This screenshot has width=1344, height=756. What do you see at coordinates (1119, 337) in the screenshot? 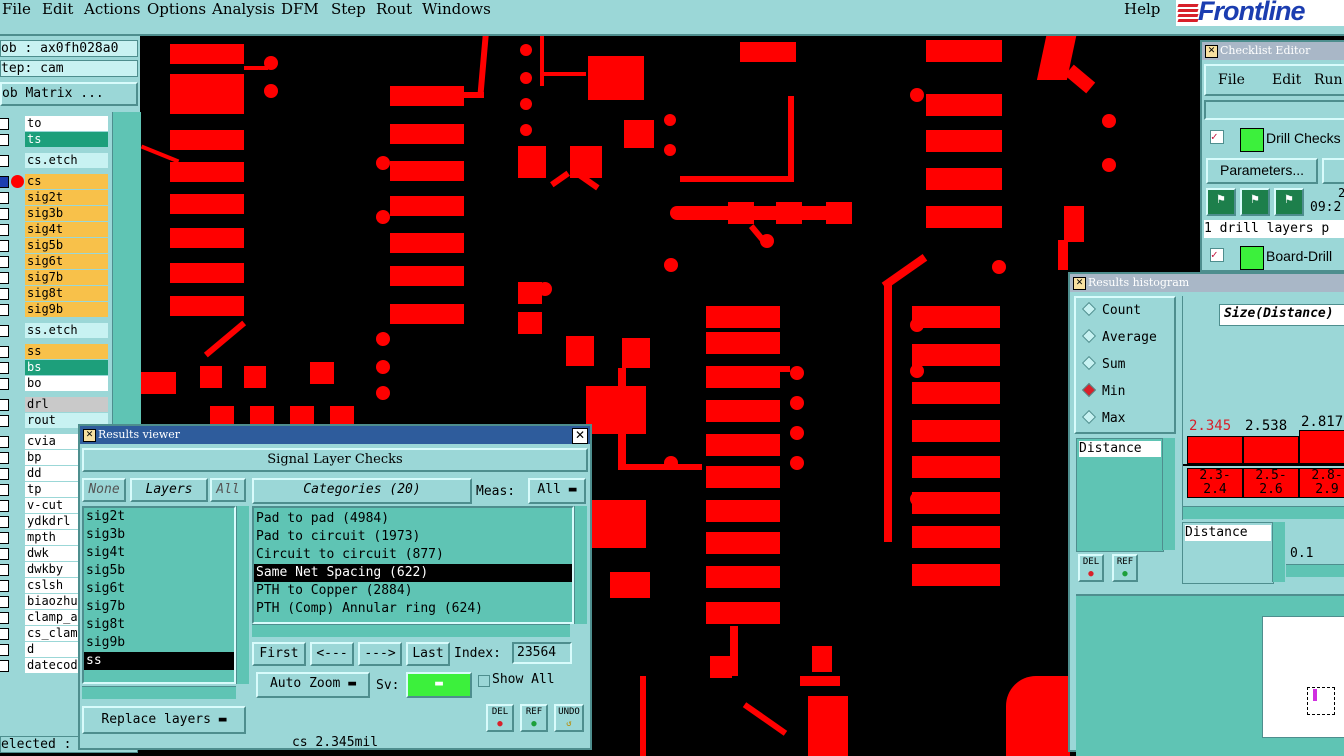
I see `option-average: Average` at bounding box center [1119, 337].